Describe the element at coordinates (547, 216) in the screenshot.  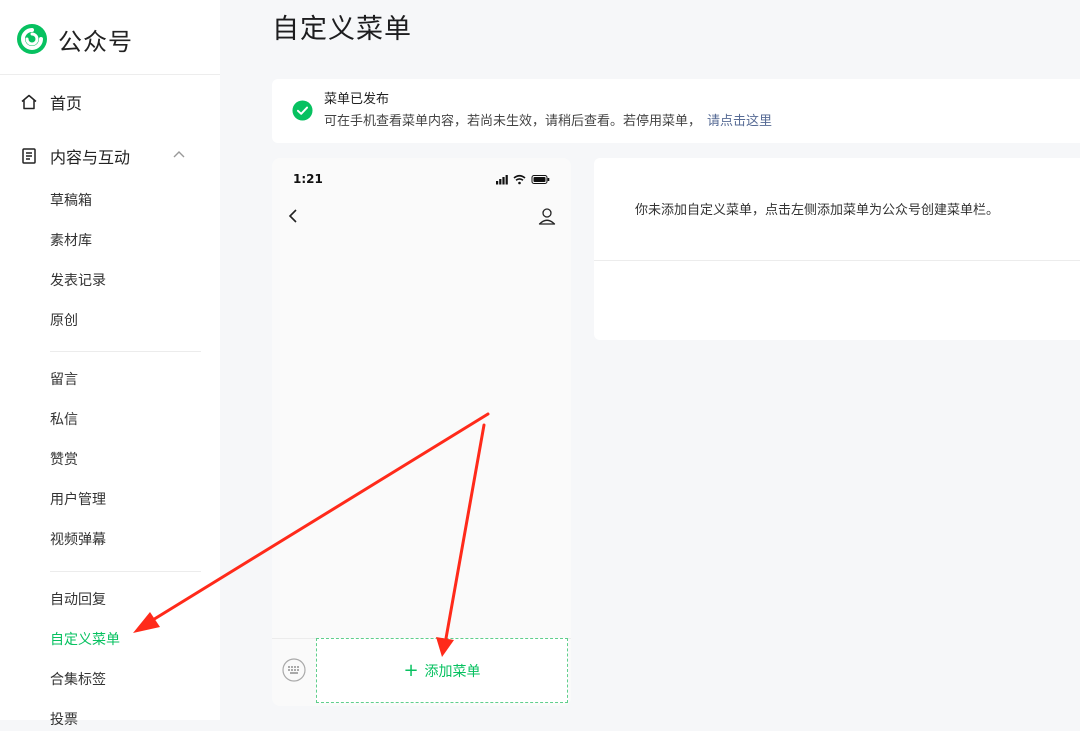
I see `person-icon` at that location.